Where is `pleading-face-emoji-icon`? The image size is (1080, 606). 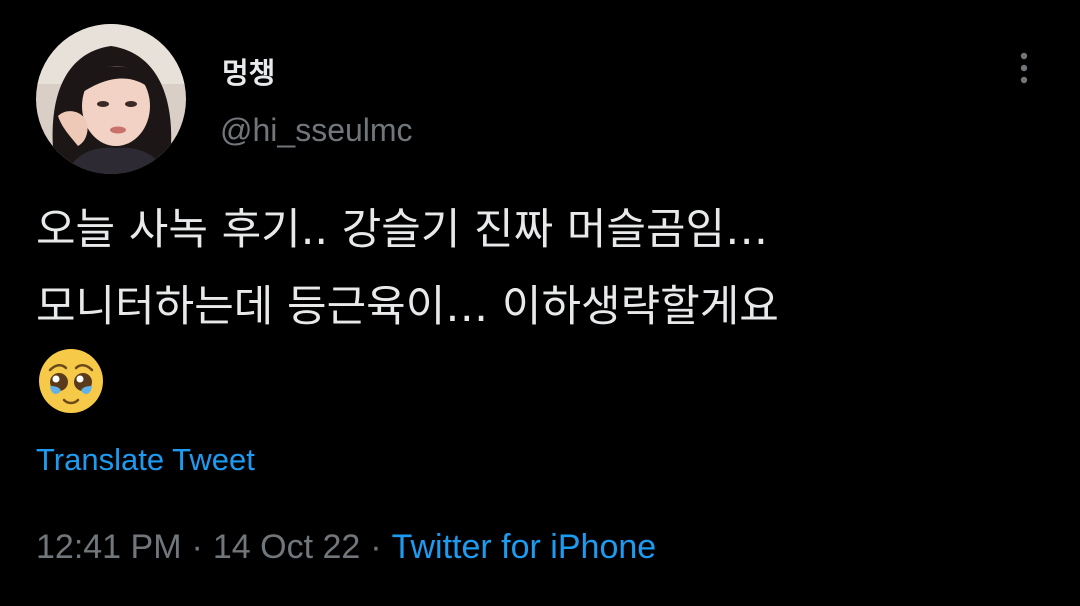
pleading-face-emoji-icon is located at coordinates (71, 381).